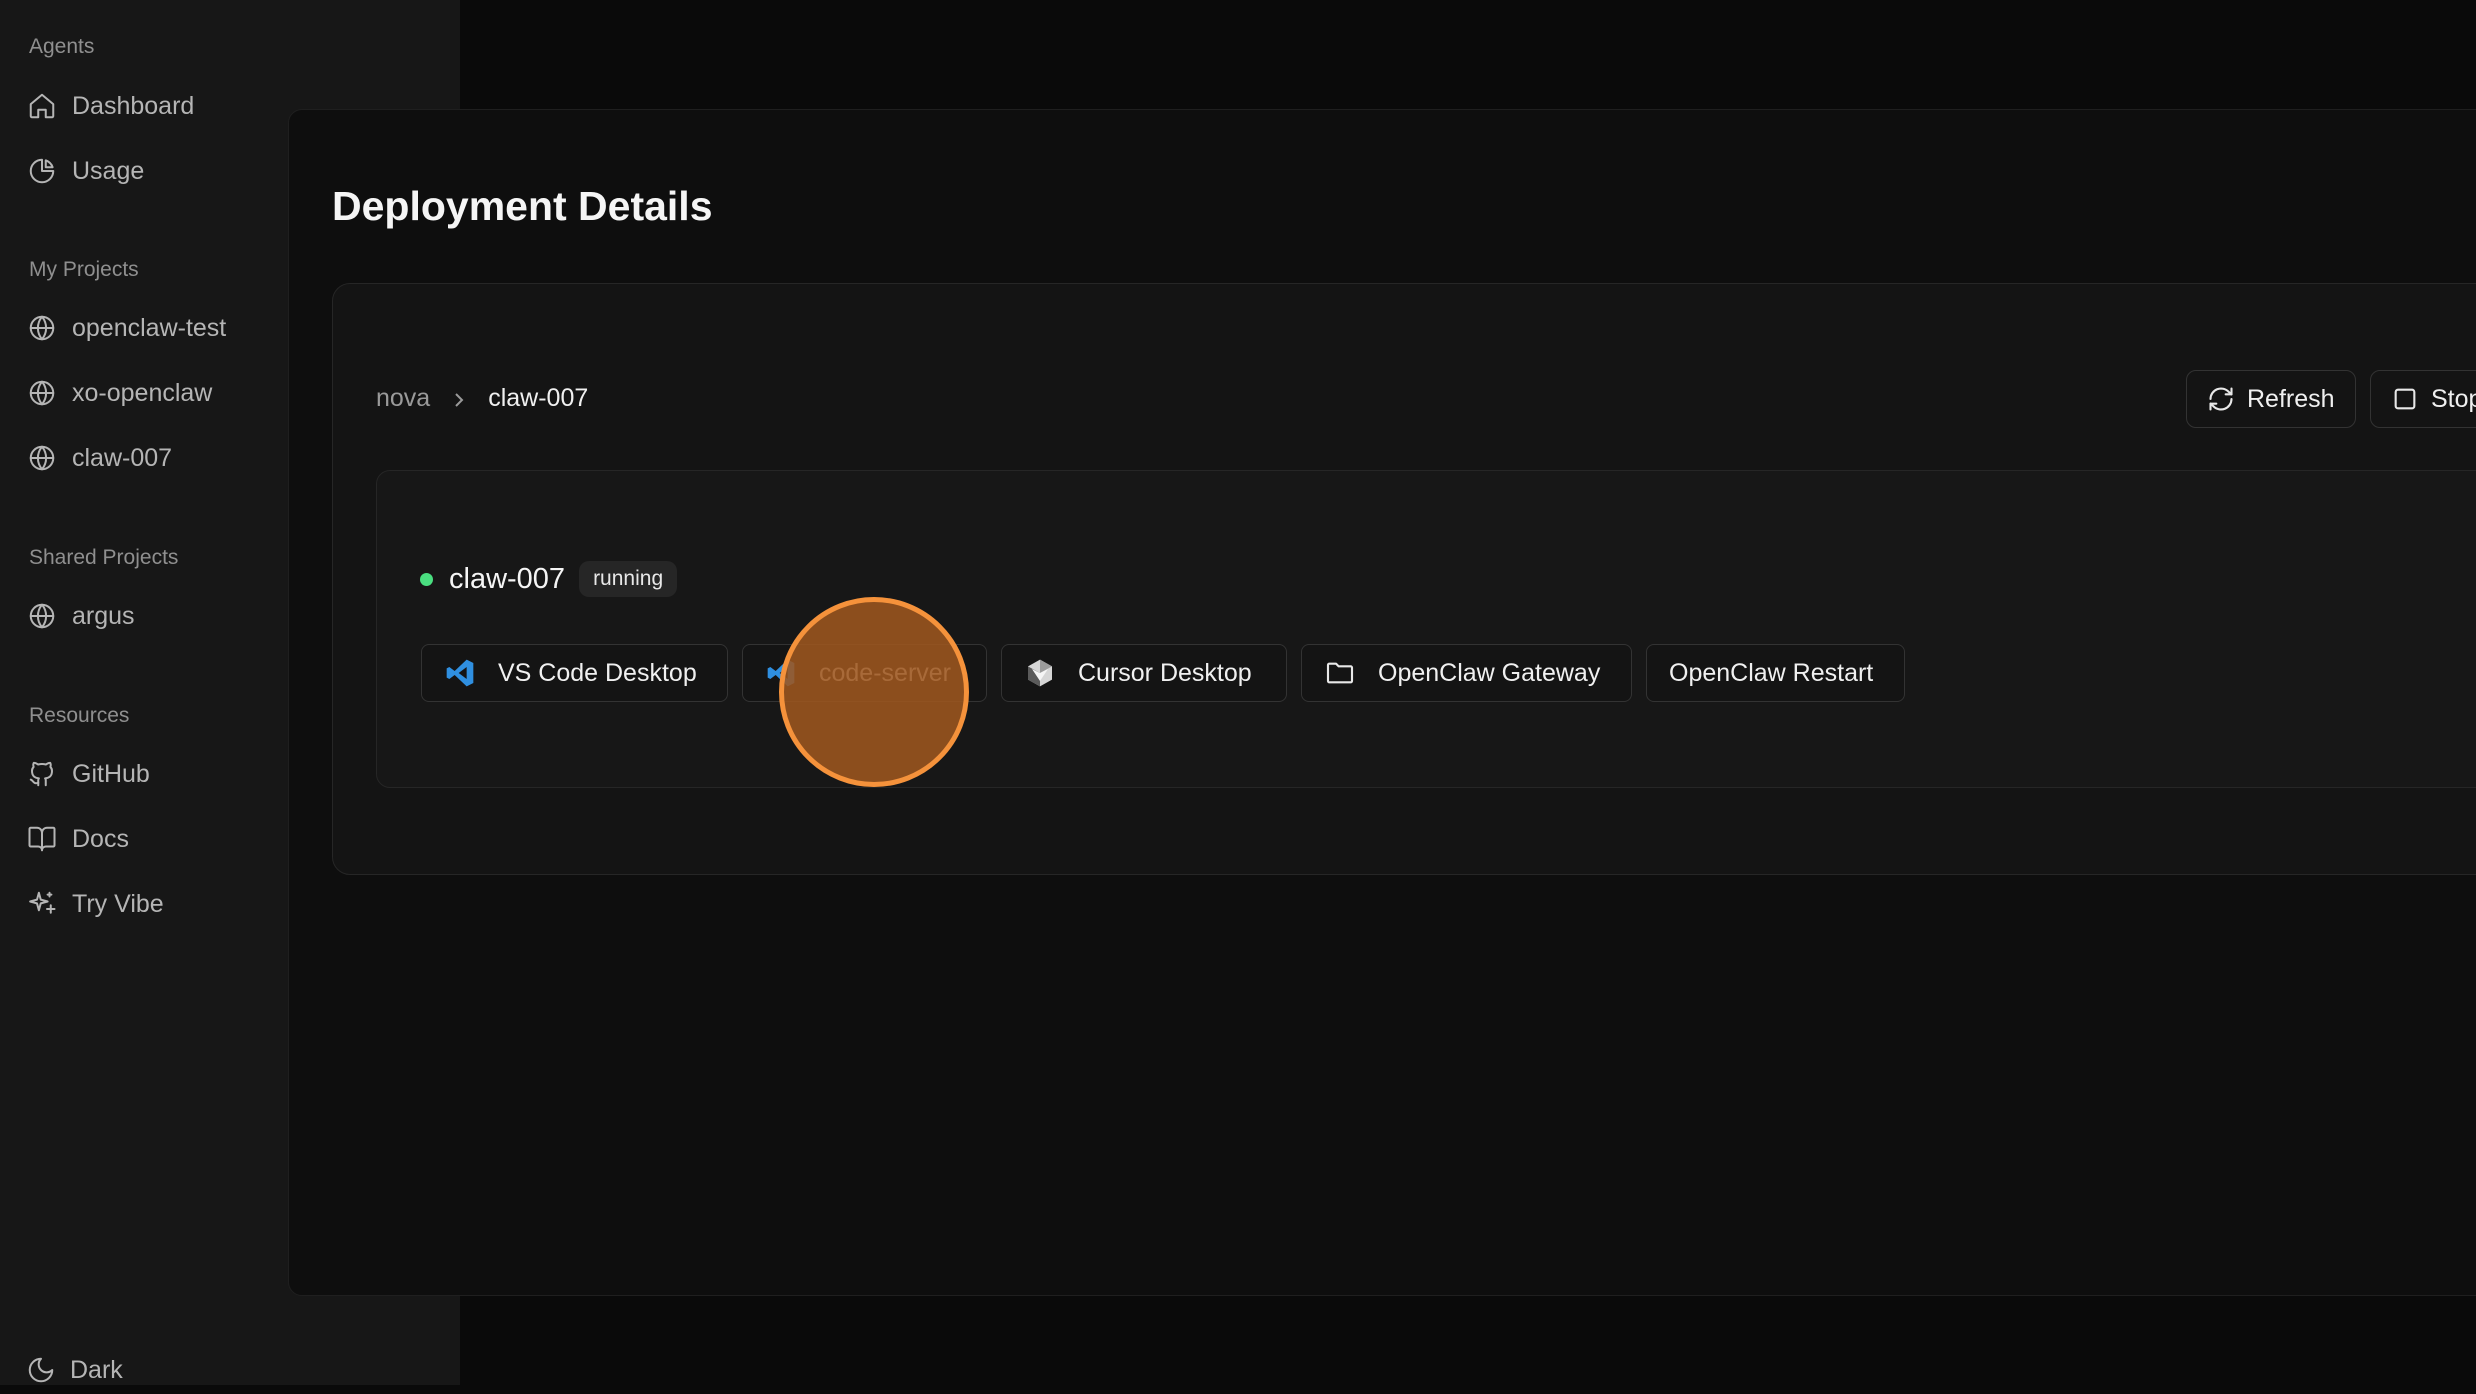 The width and height of the screenshot is (2476, 1394). What do you see at coordinates (42, 774) in the screenshot?
I see `github-icon` at bounding box center [42, 774].